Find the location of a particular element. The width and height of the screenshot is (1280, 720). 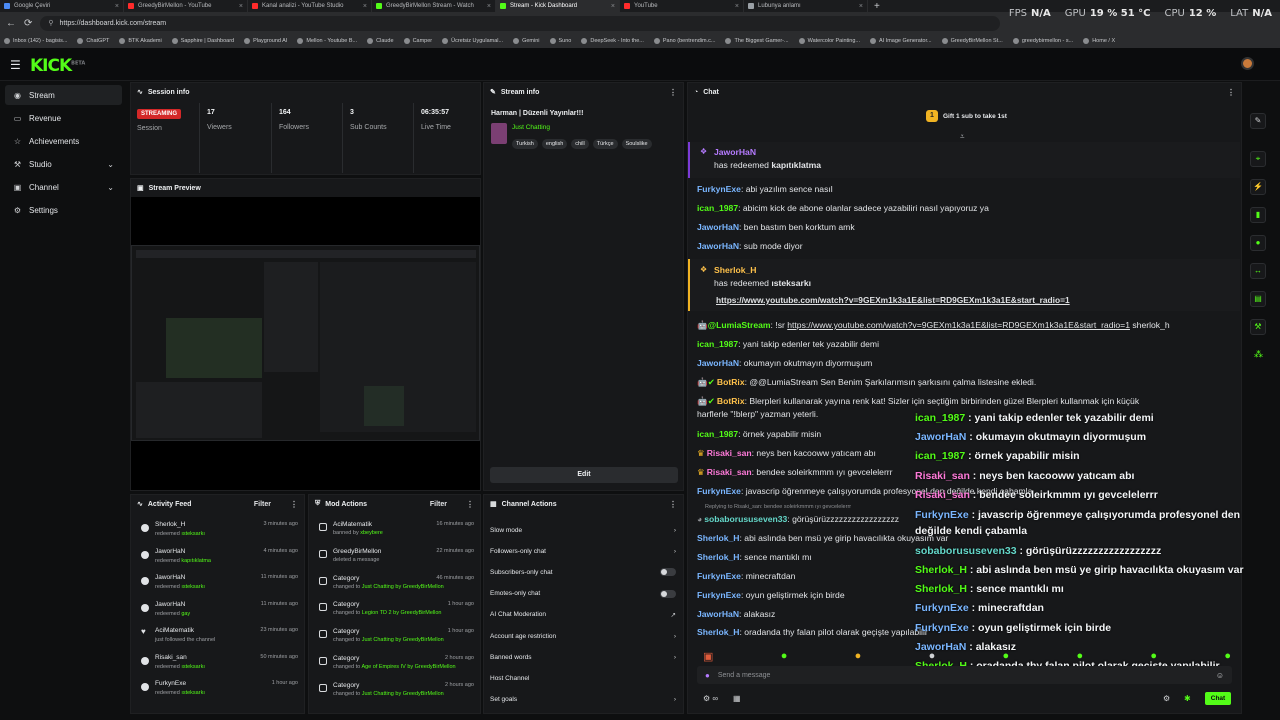

mic-icon: ● is located at coordinates (707, 675).